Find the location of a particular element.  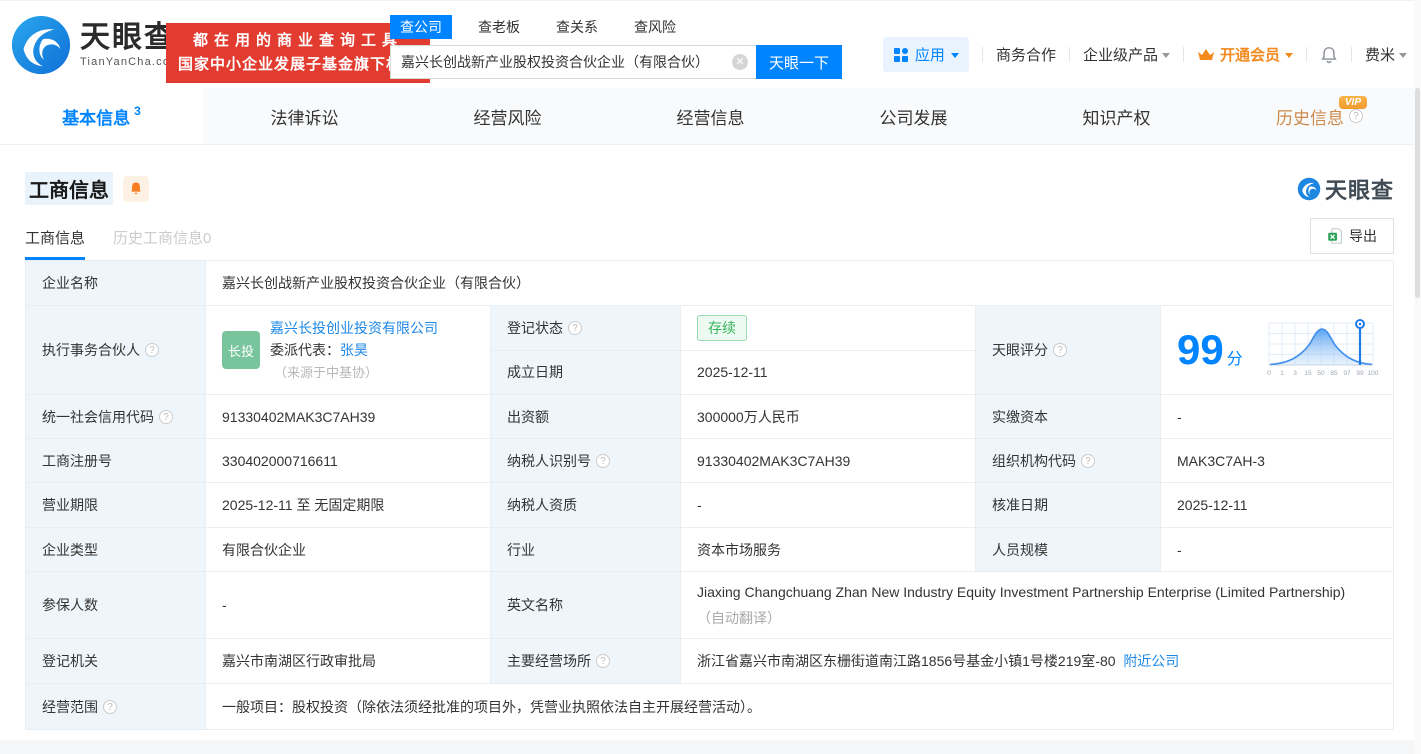

field-label: 纳税人识别号? is located at coordinates (586, 460).